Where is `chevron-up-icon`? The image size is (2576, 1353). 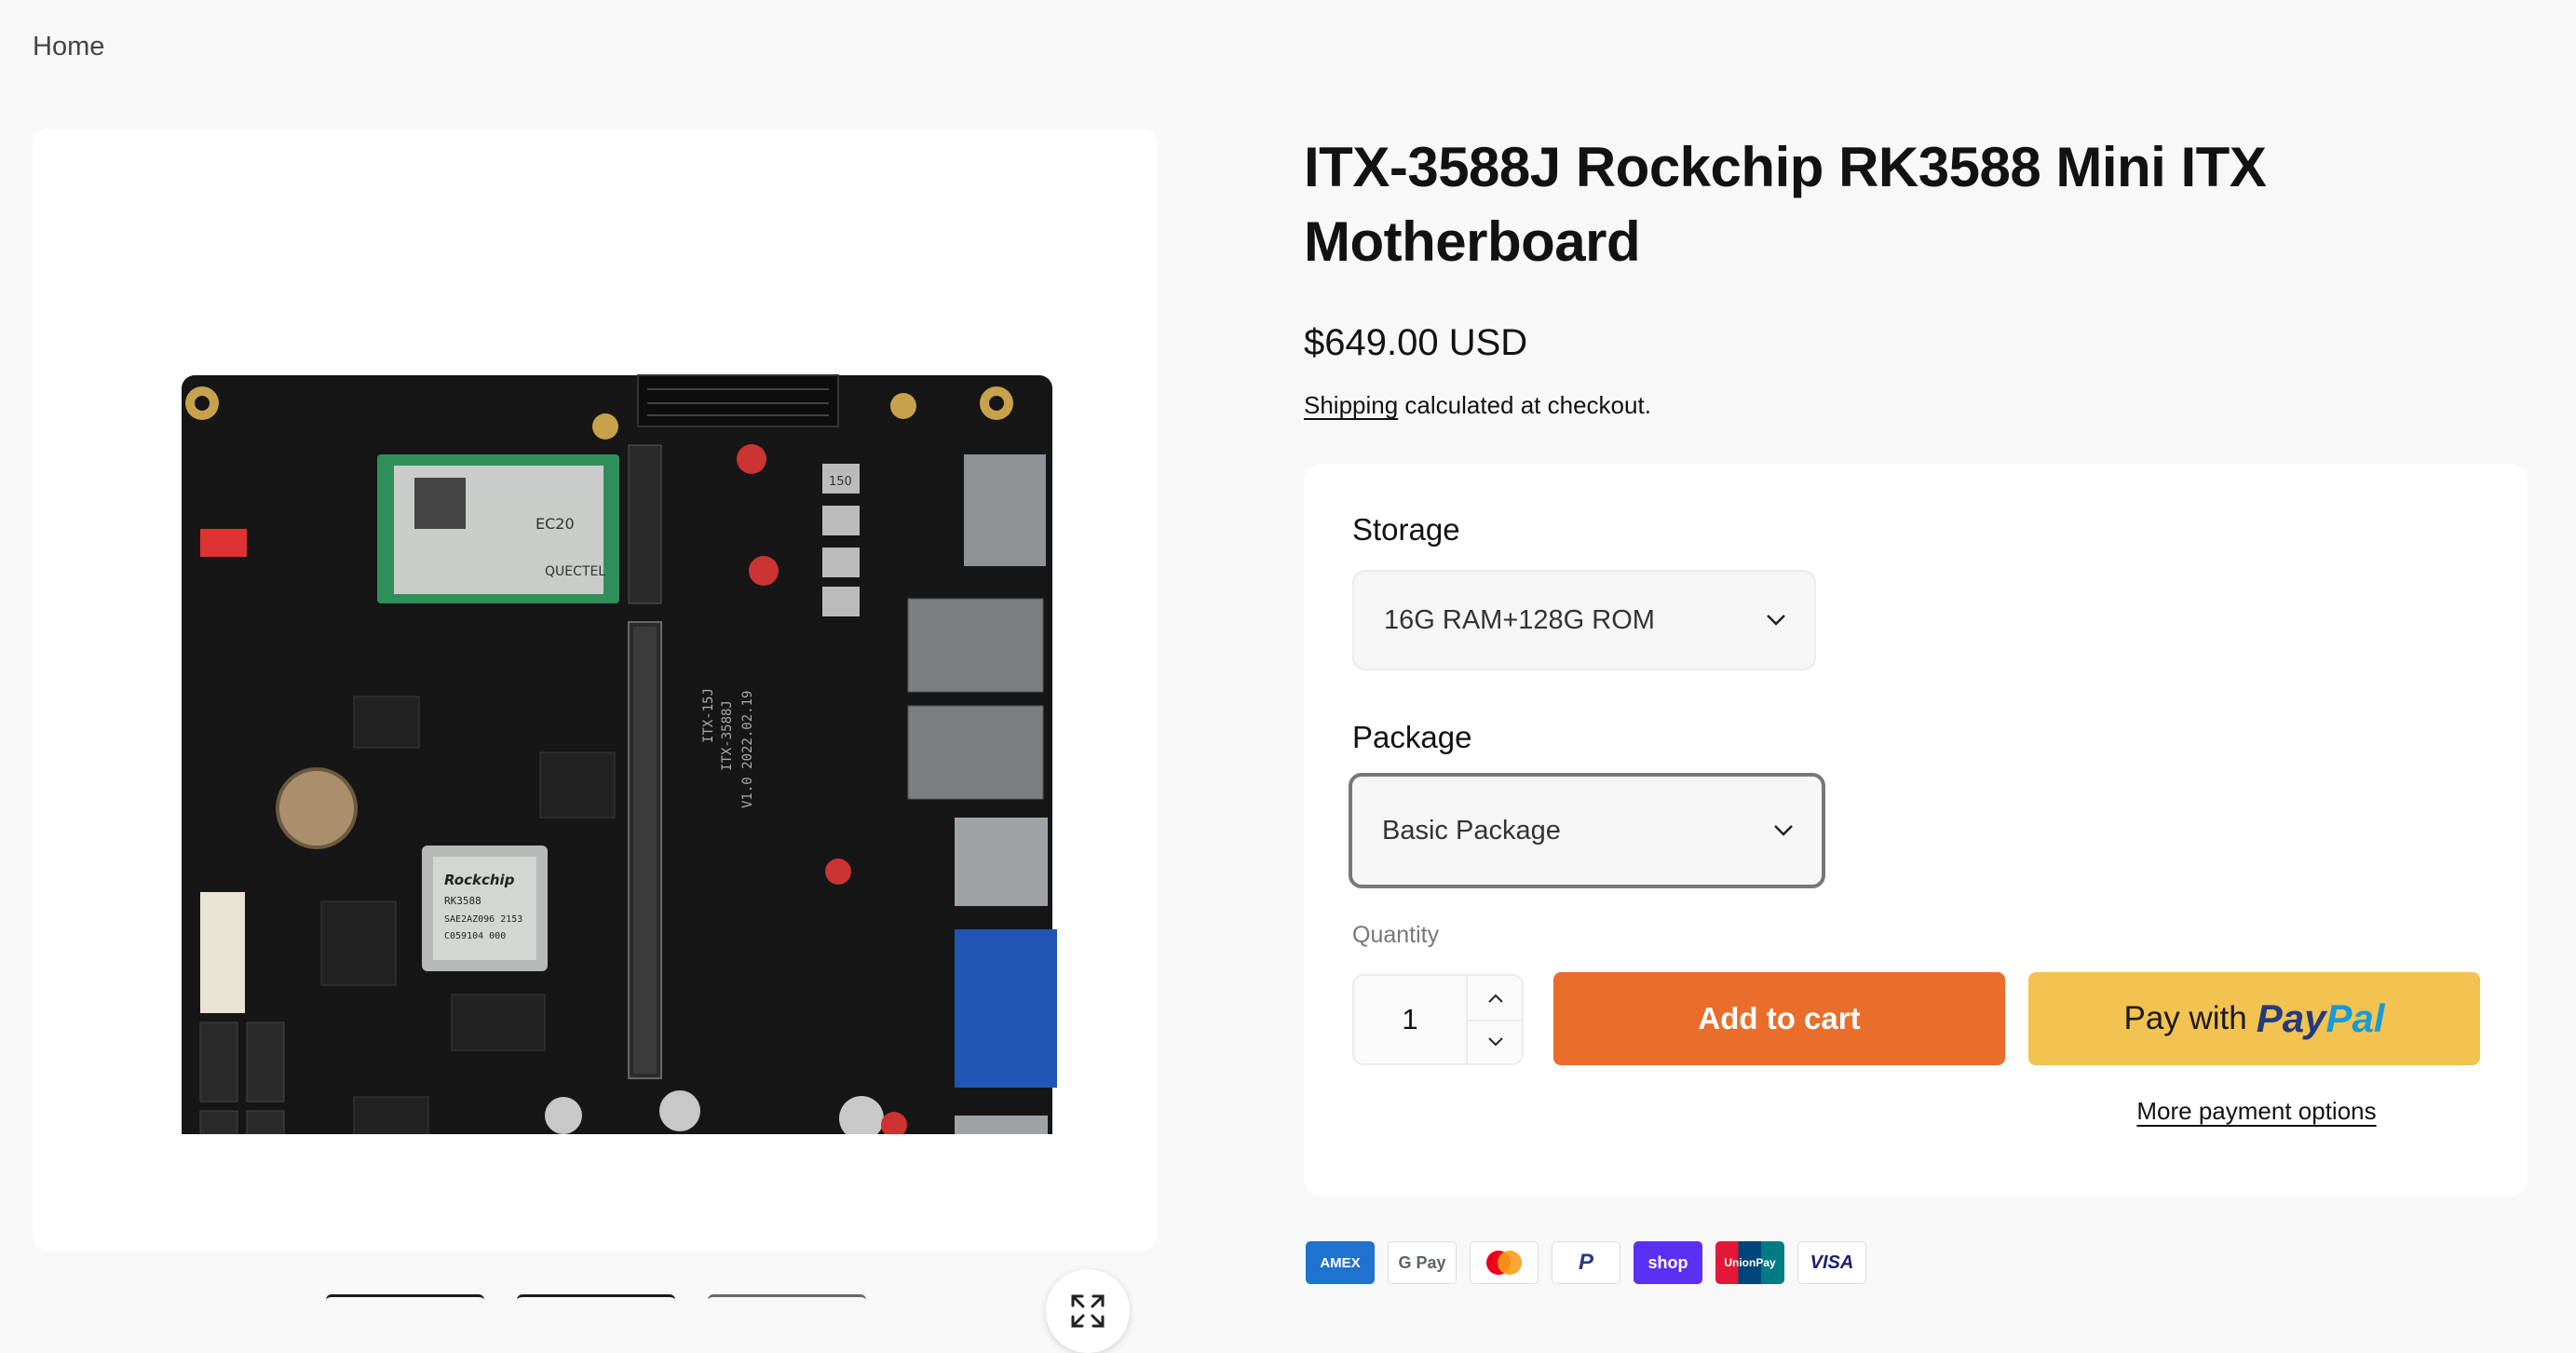 chevron-up-icon is located at coordinates (1495, 998).